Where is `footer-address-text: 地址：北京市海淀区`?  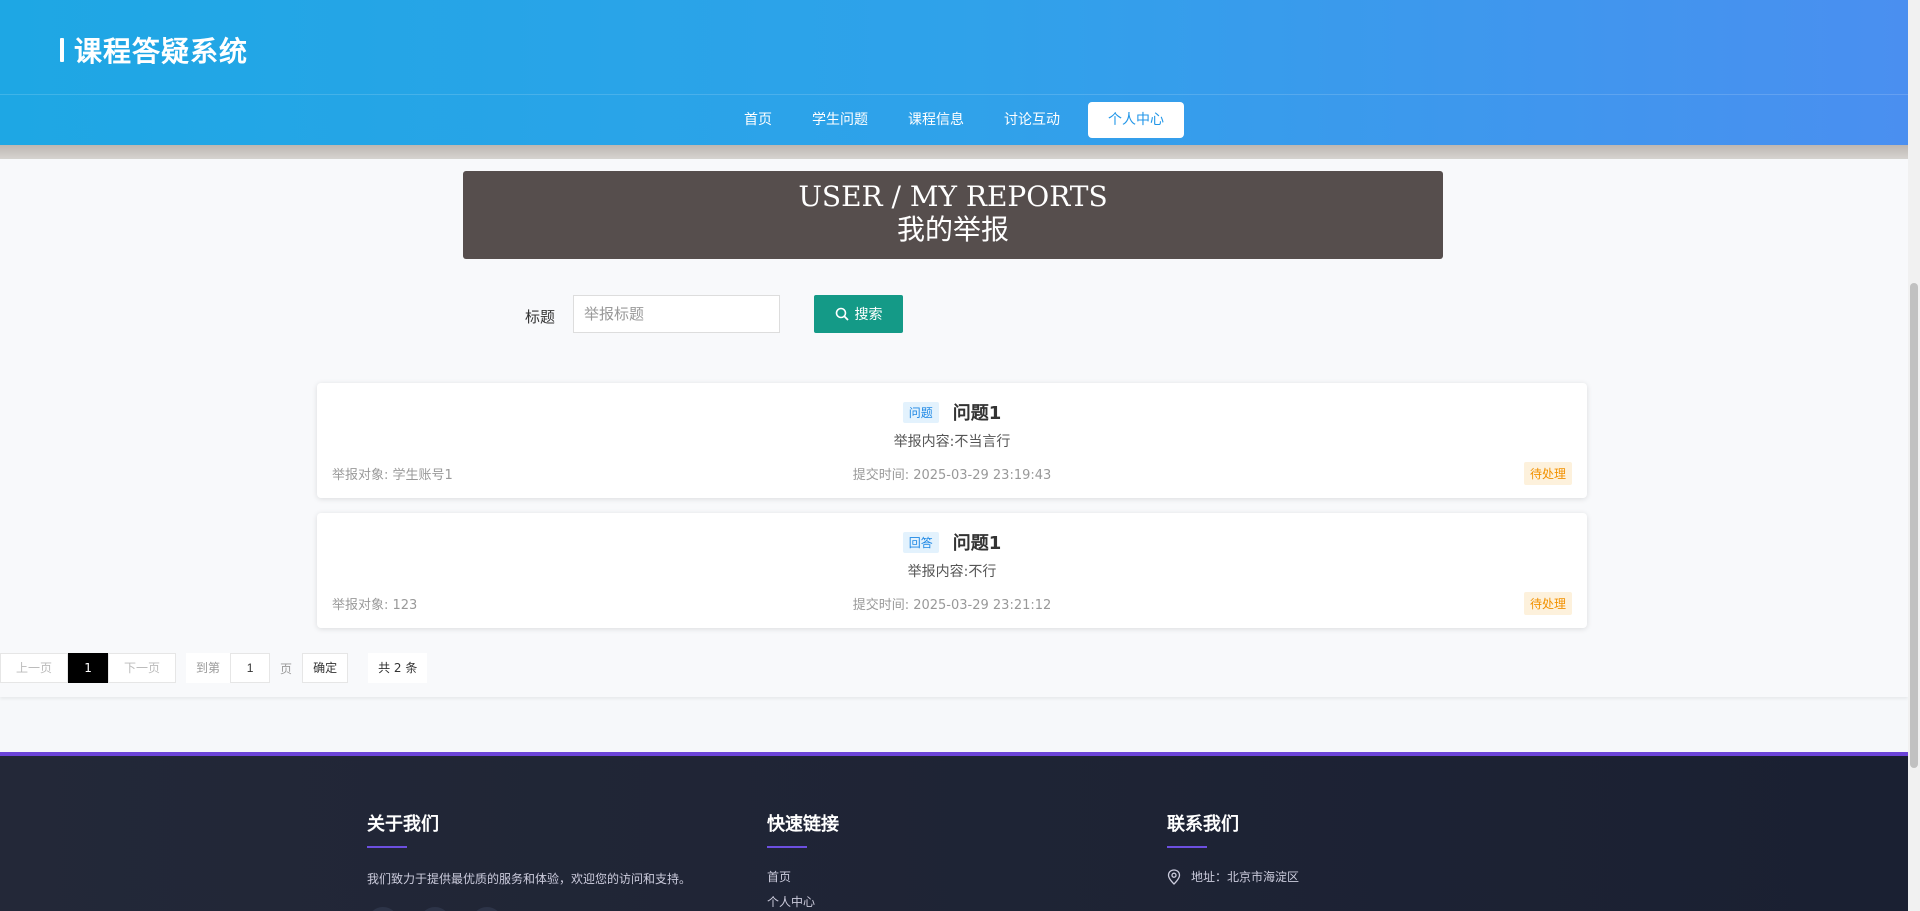 footer-address-text: 地址：北京市海淀区 is located at coordinates (1245, 877).